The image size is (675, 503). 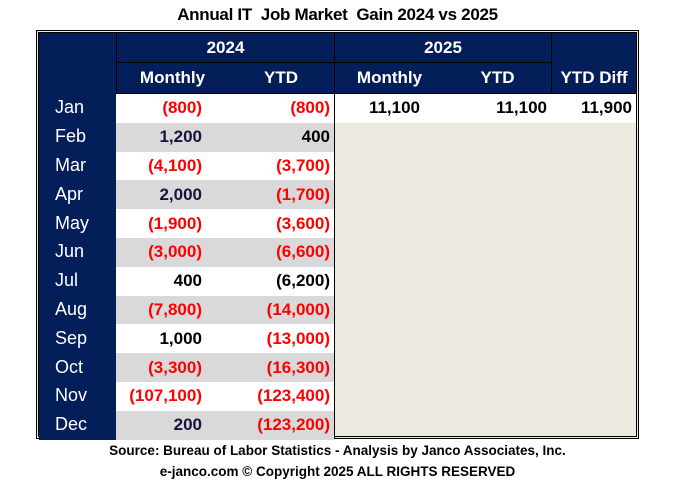 I want to click on cell-2024-monthly: (107,100), so click(x=172, y=396).